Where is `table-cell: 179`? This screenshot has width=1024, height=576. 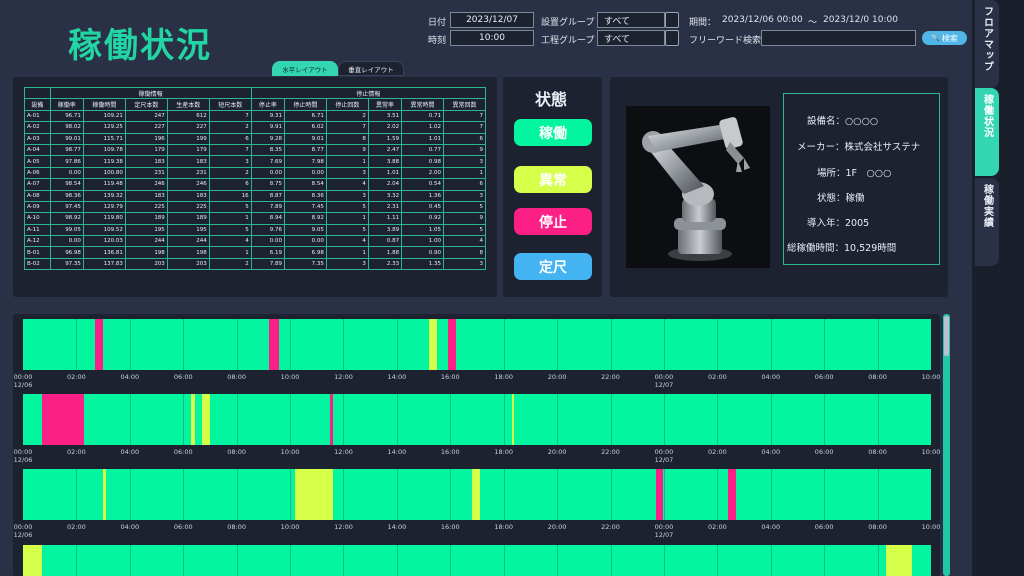 table-cell: 179 is located at coordinates (146, 150).